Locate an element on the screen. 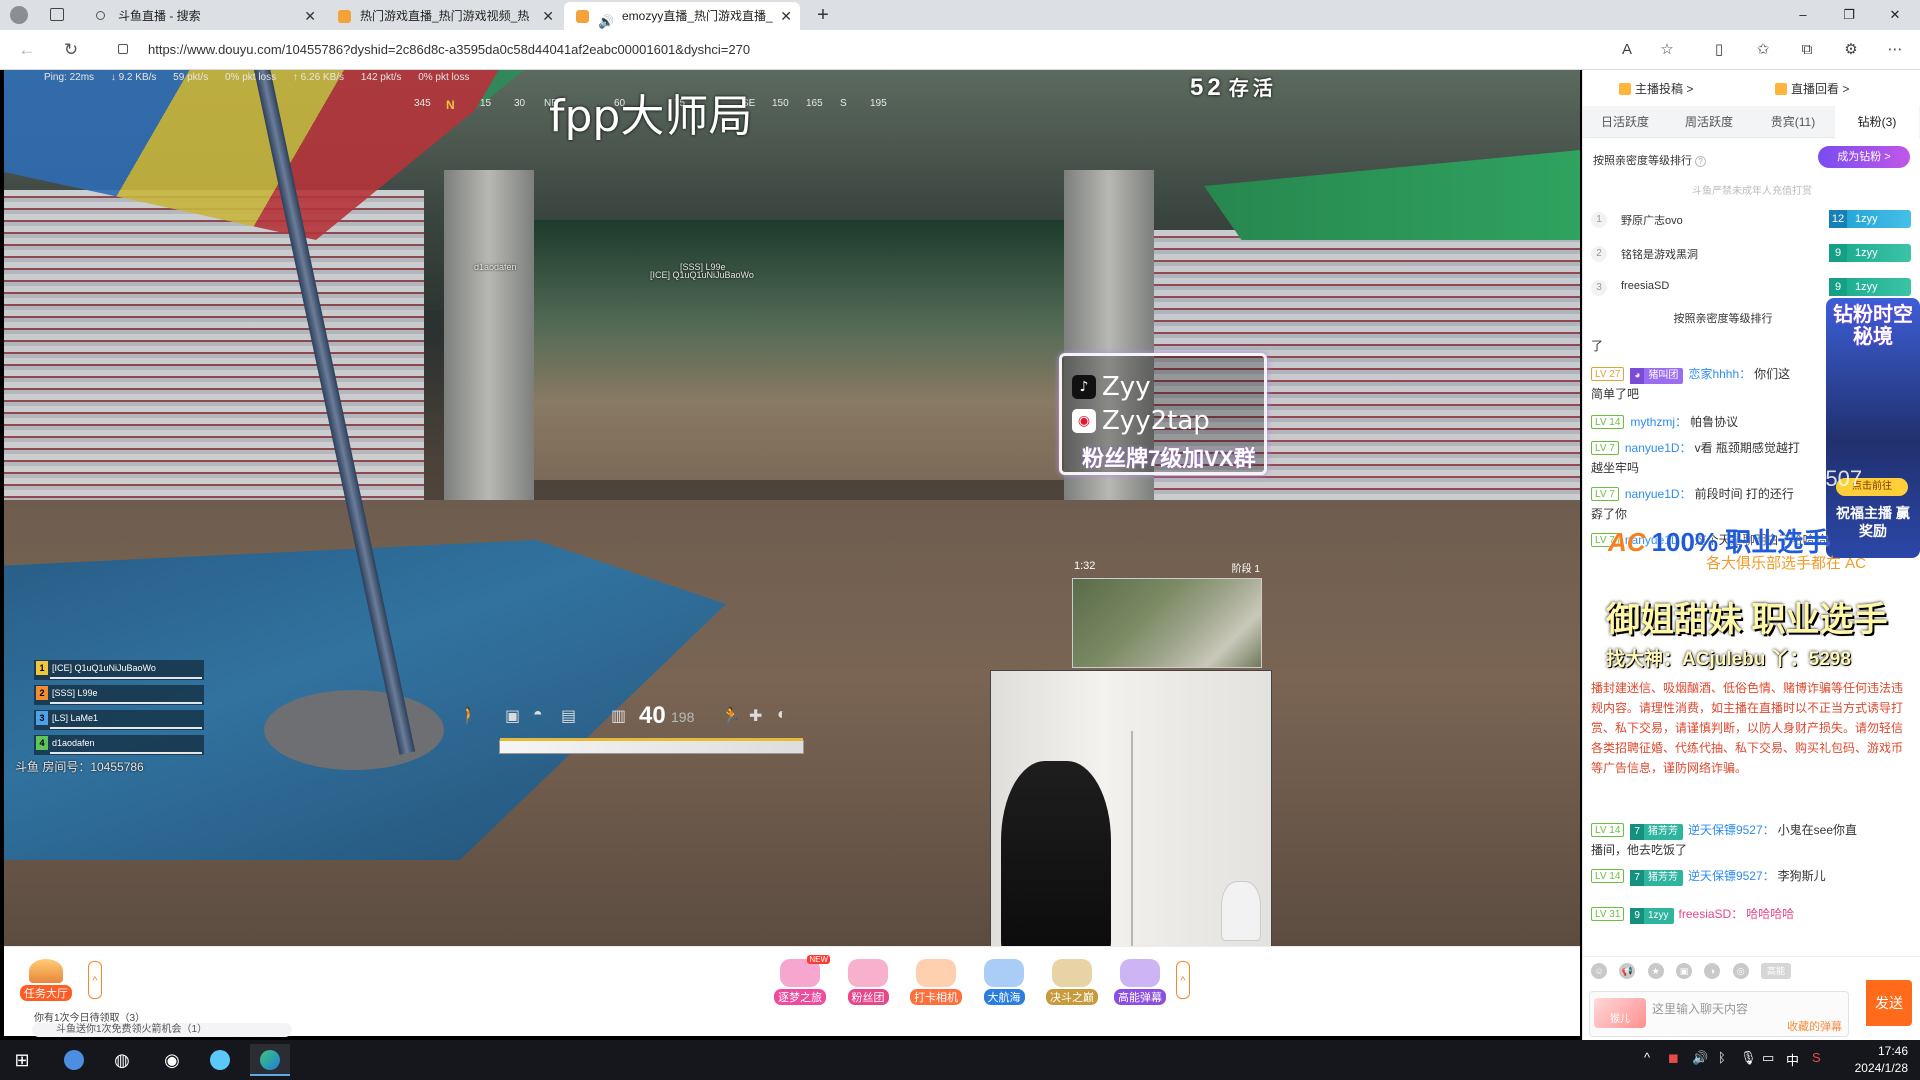 The width and height of the screenshot is (1920, 1080). chat-user: freesiaSD： is located at coordinates (1711, 914).